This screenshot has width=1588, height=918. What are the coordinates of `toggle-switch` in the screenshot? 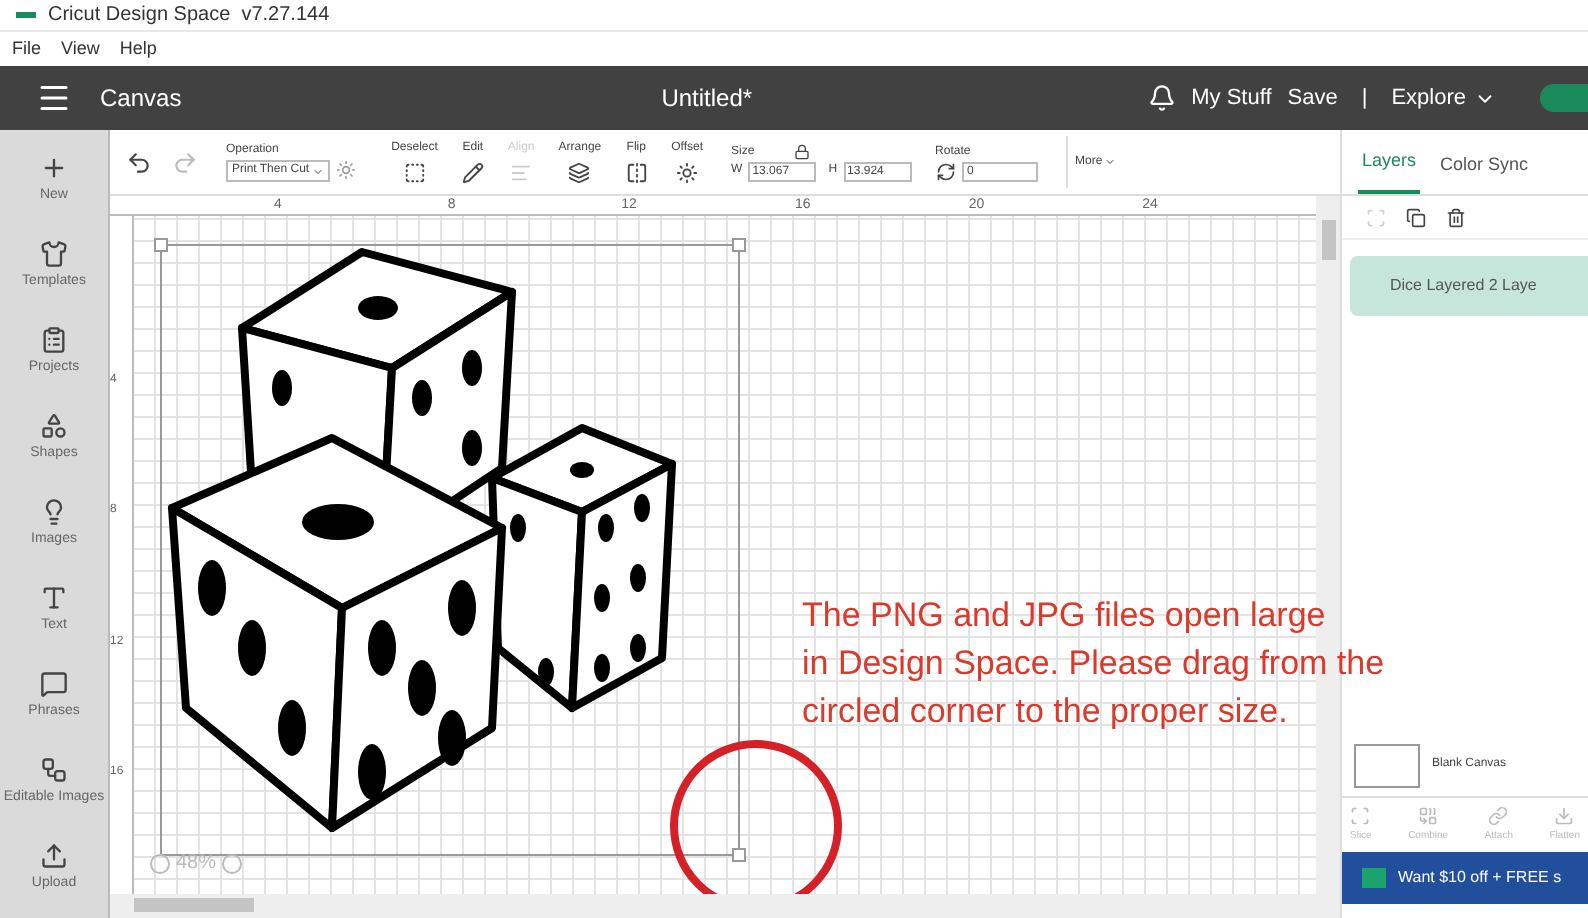 It's located at (1564, 98).